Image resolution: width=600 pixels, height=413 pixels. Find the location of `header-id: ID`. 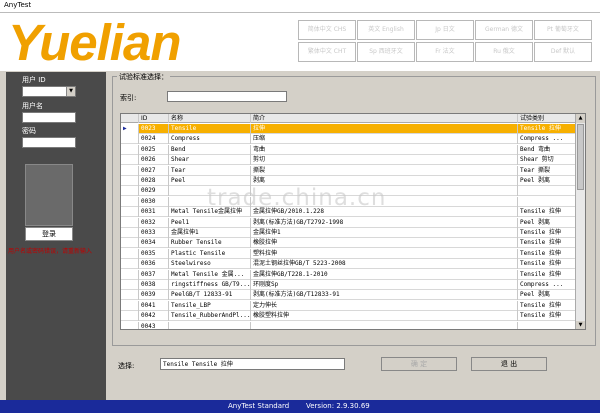

header-id: ID is located at coordinates (154, 118).